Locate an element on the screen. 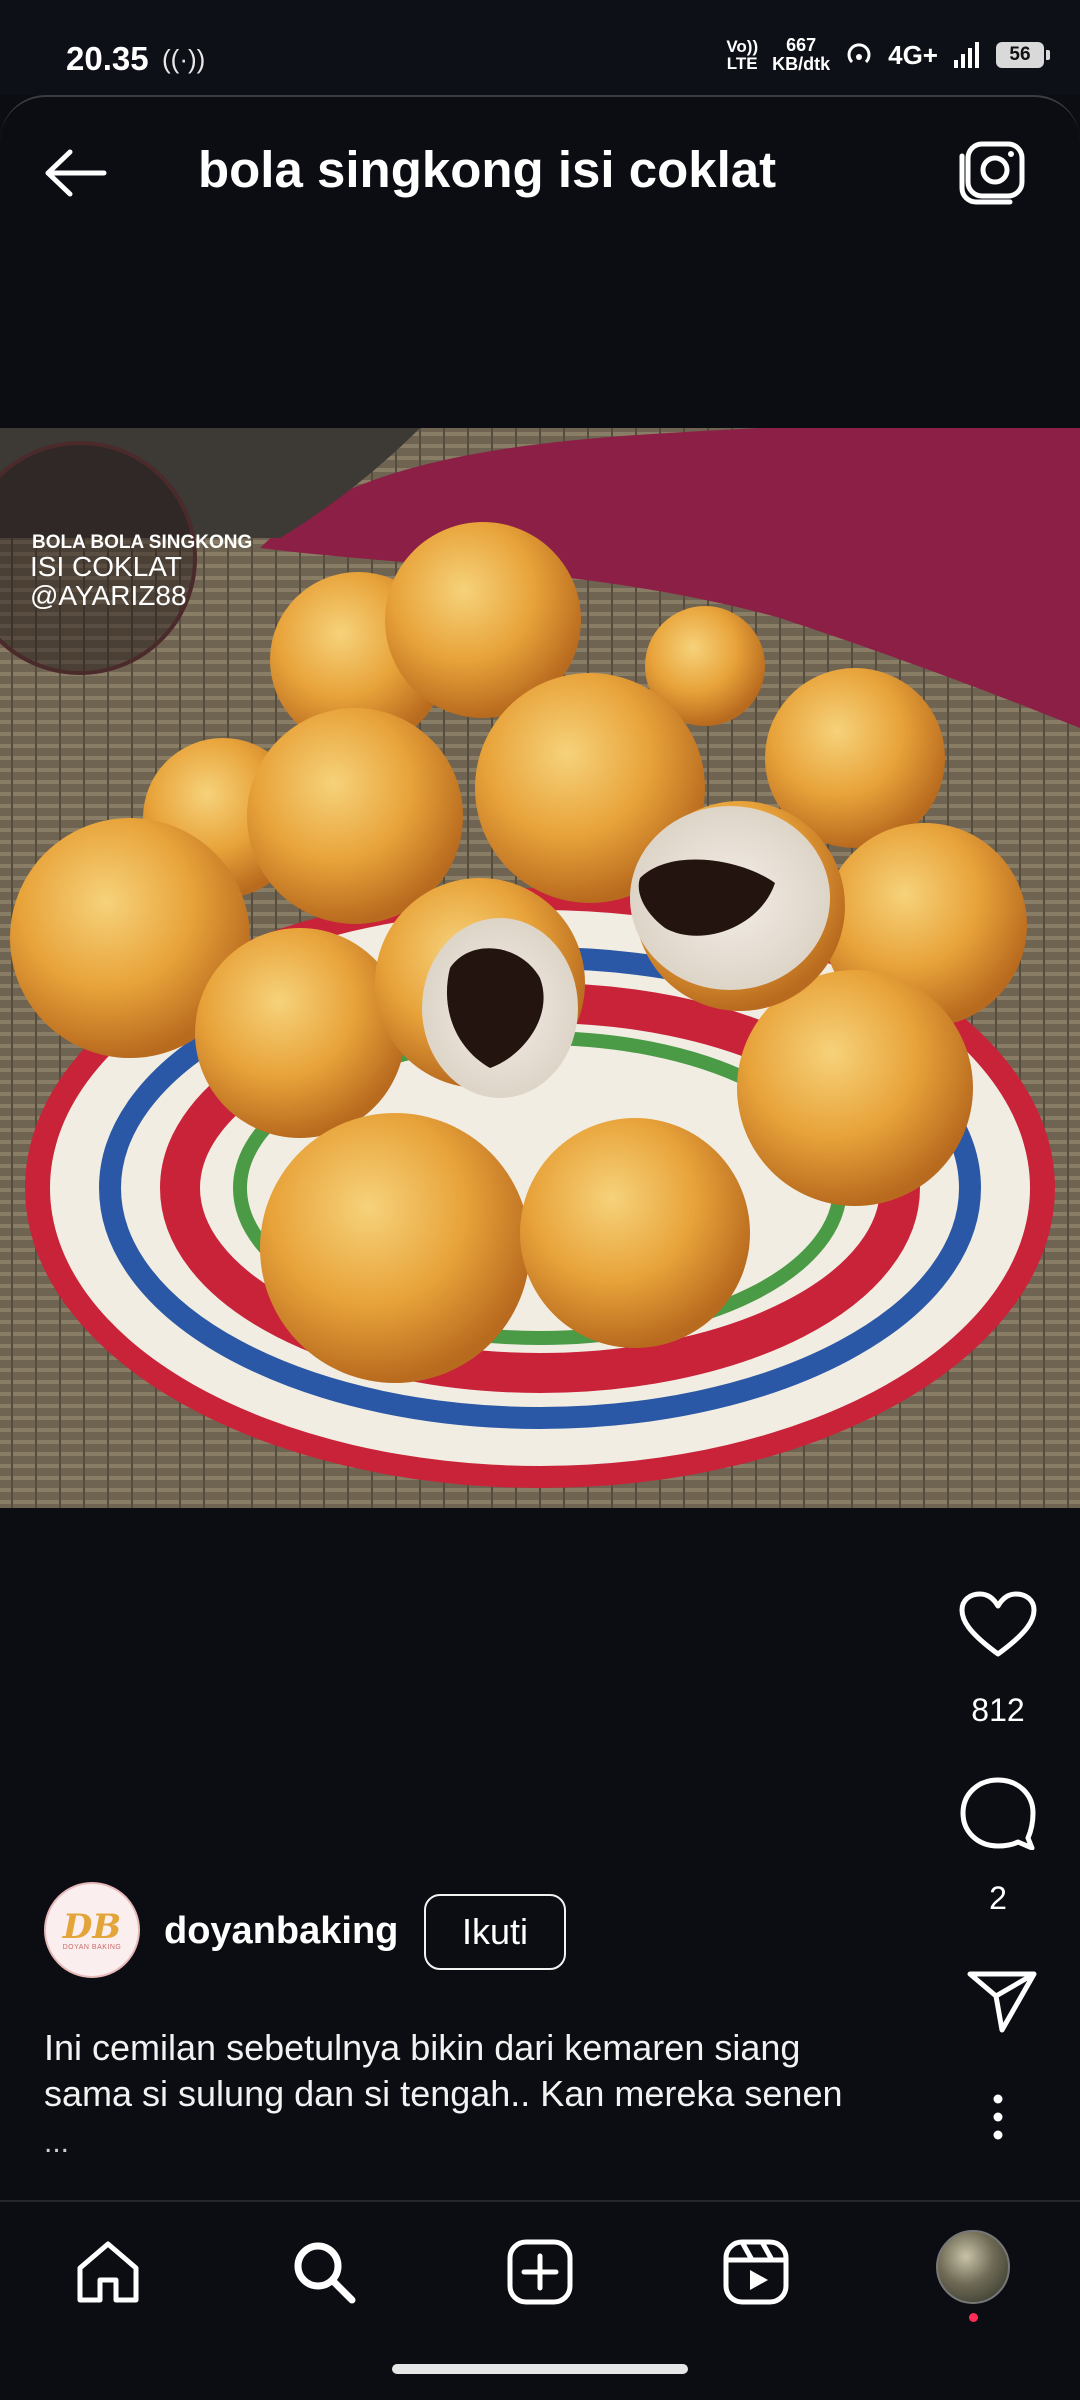 The width and height of the screenshot is (1080, 2400). author-username: doyanbaking is located at coordinates (281, 1931).